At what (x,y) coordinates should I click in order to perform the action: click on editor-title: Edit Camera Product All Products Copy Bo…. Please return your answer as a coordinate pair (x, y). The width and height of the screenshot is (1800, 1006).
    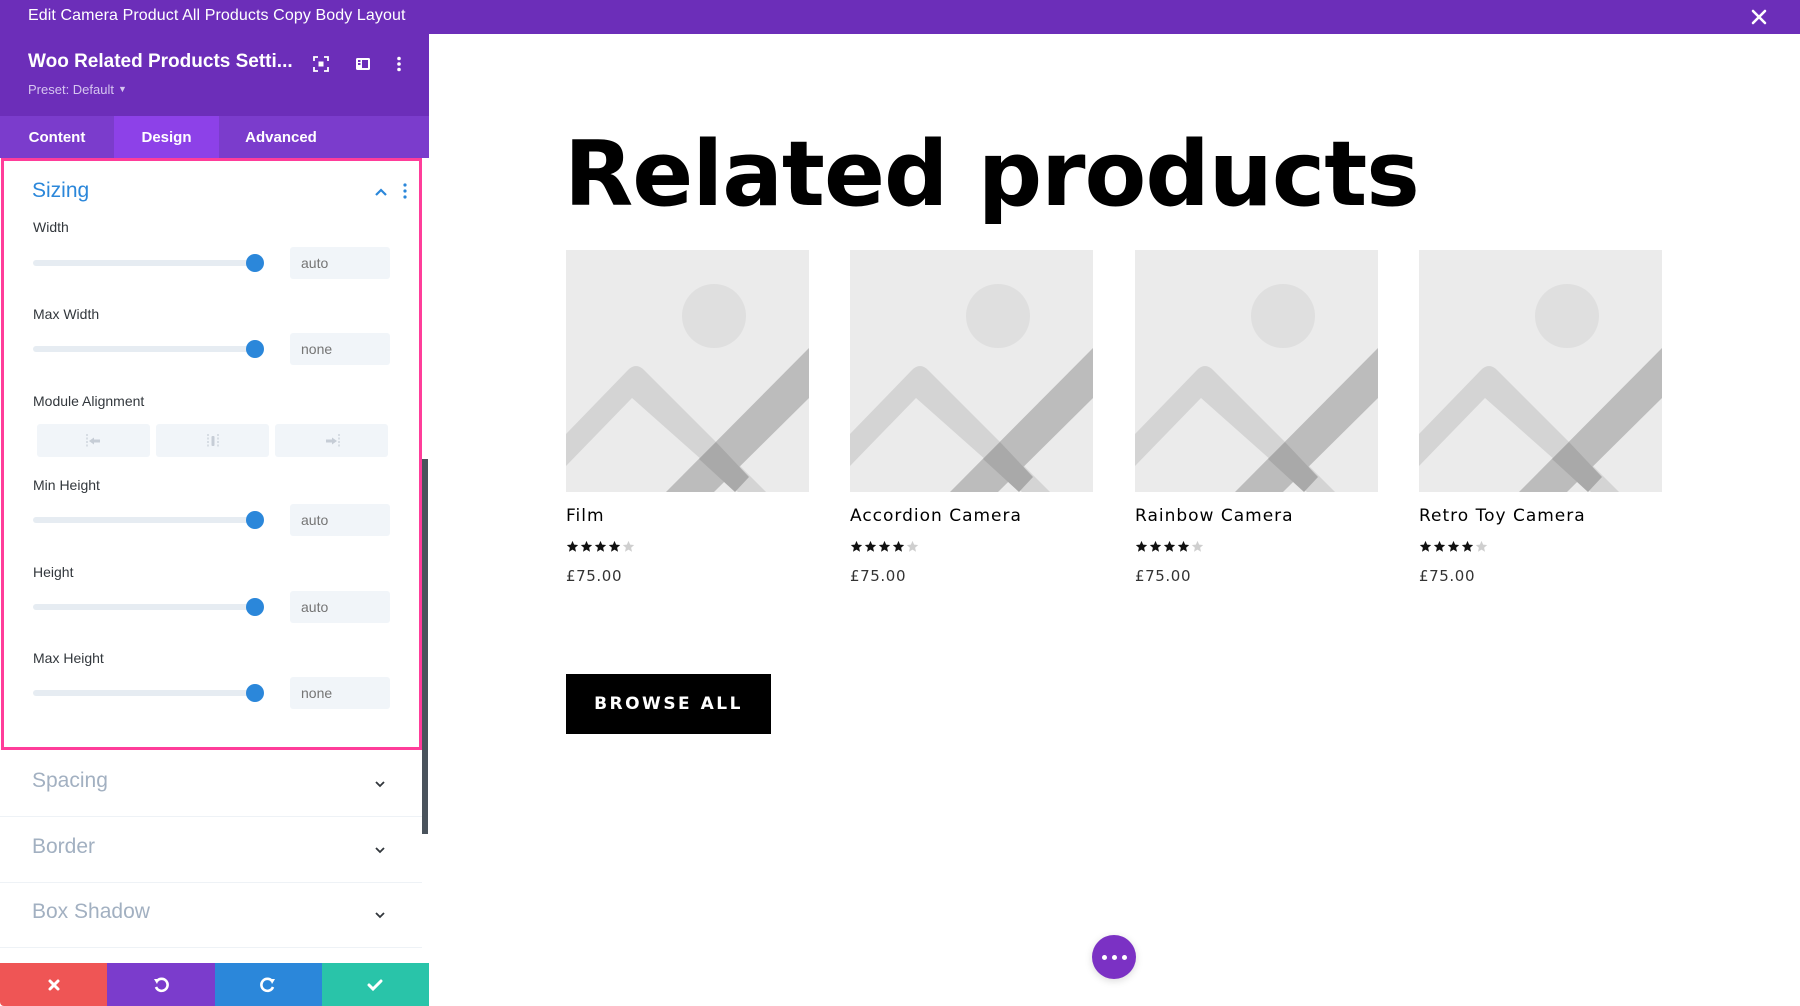
    Looking at the image, I should click on (217, 15).